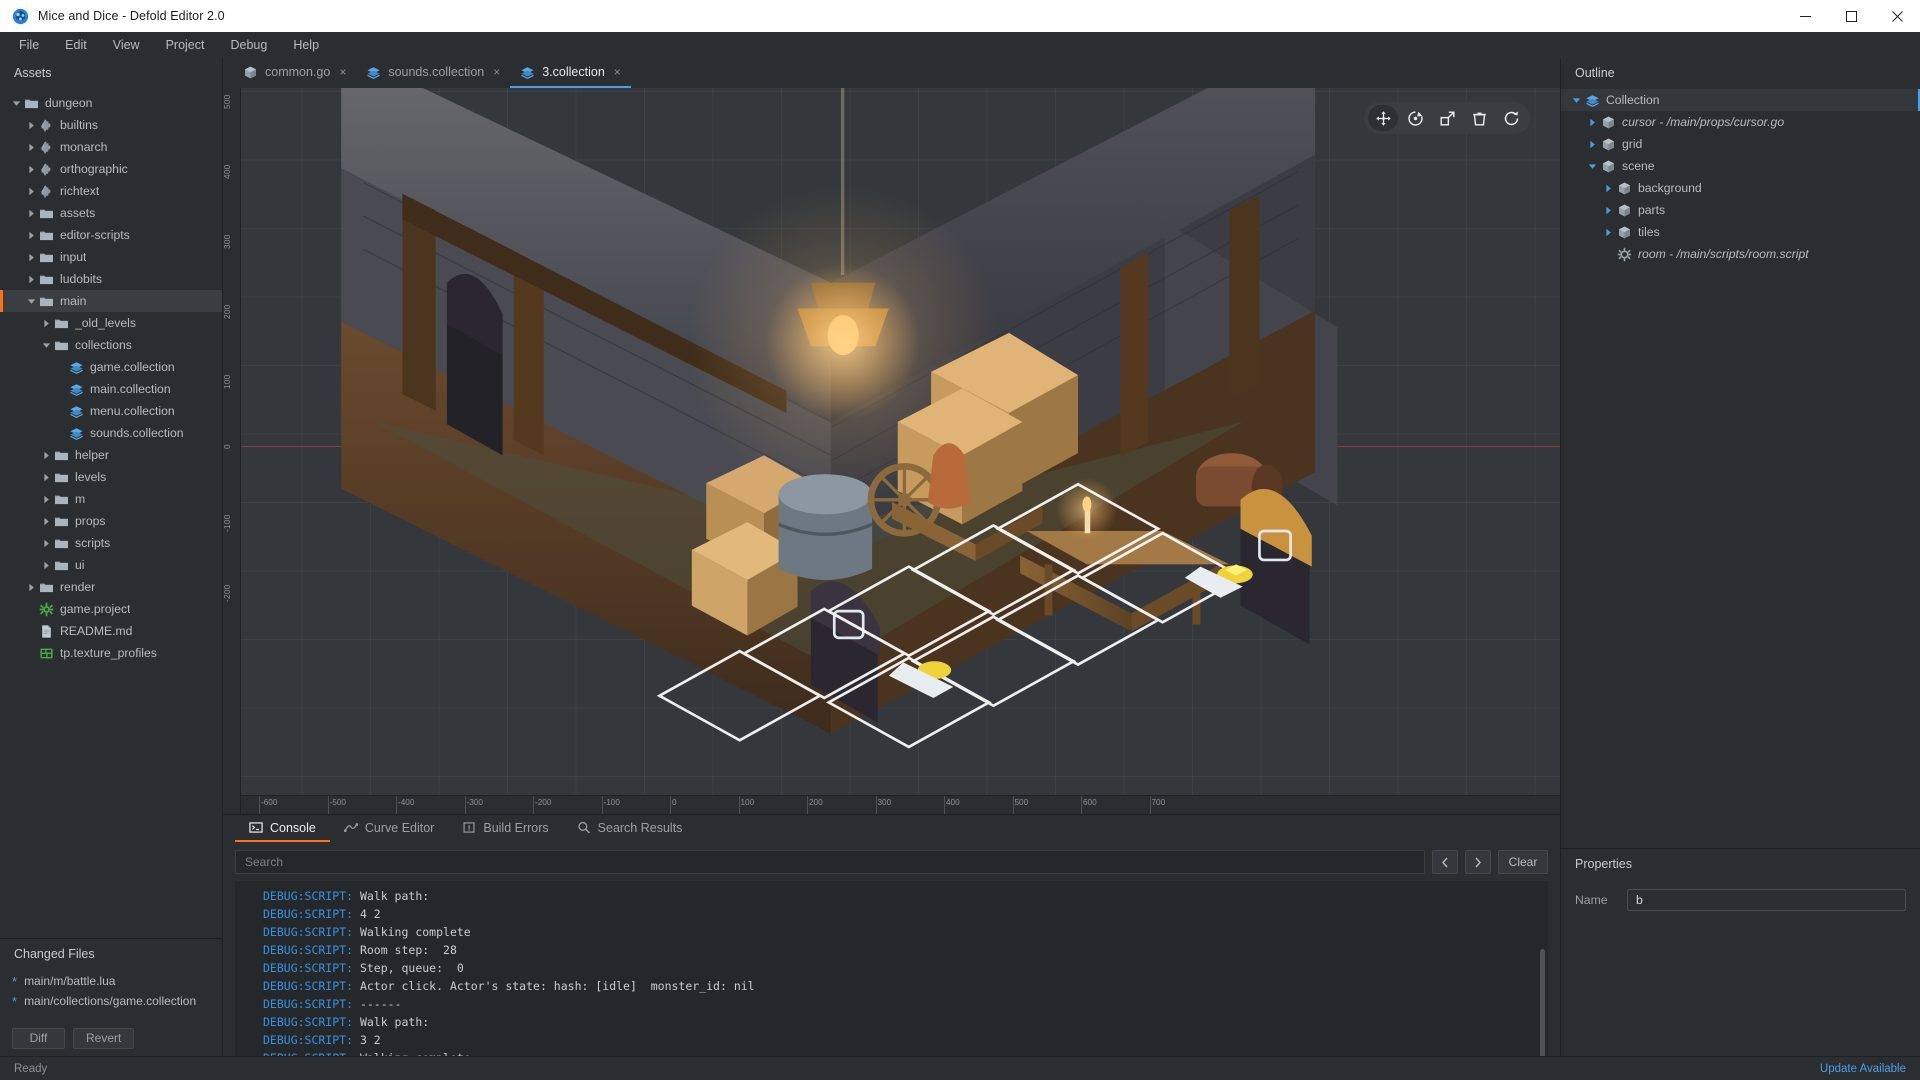 Image resolution: width=1920 pixels, height=1080 pixels. I want to click on asset-tree-item: props, so click(111, 521).